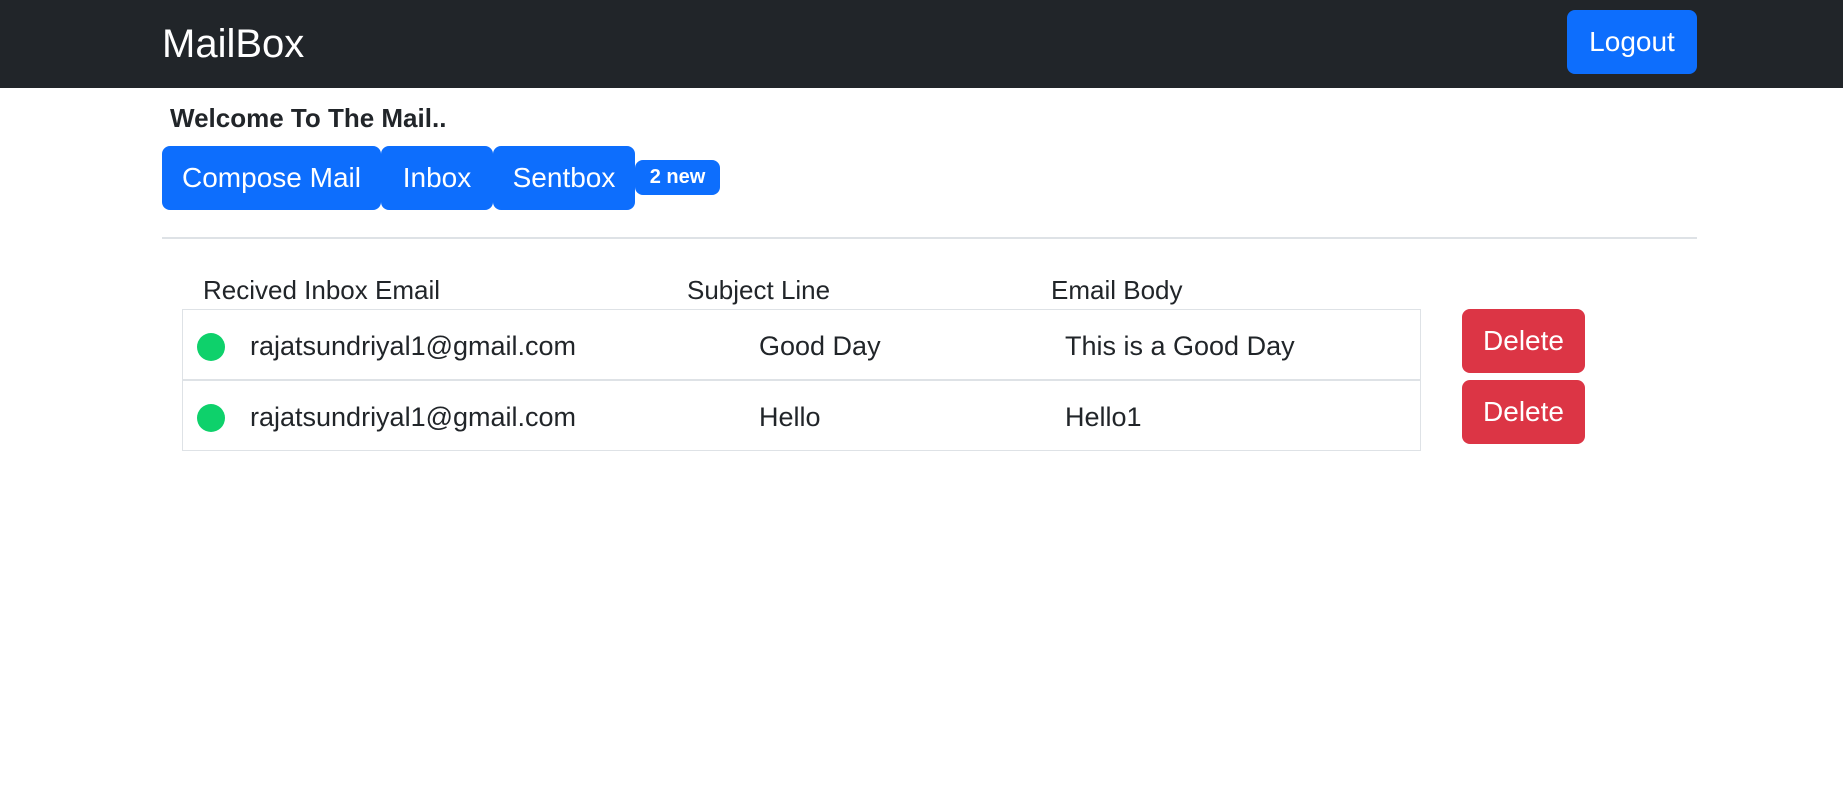 This screenshot has height=793, width=1843. I want to click on header-subject-line: Subject Line, so click(759, 290).